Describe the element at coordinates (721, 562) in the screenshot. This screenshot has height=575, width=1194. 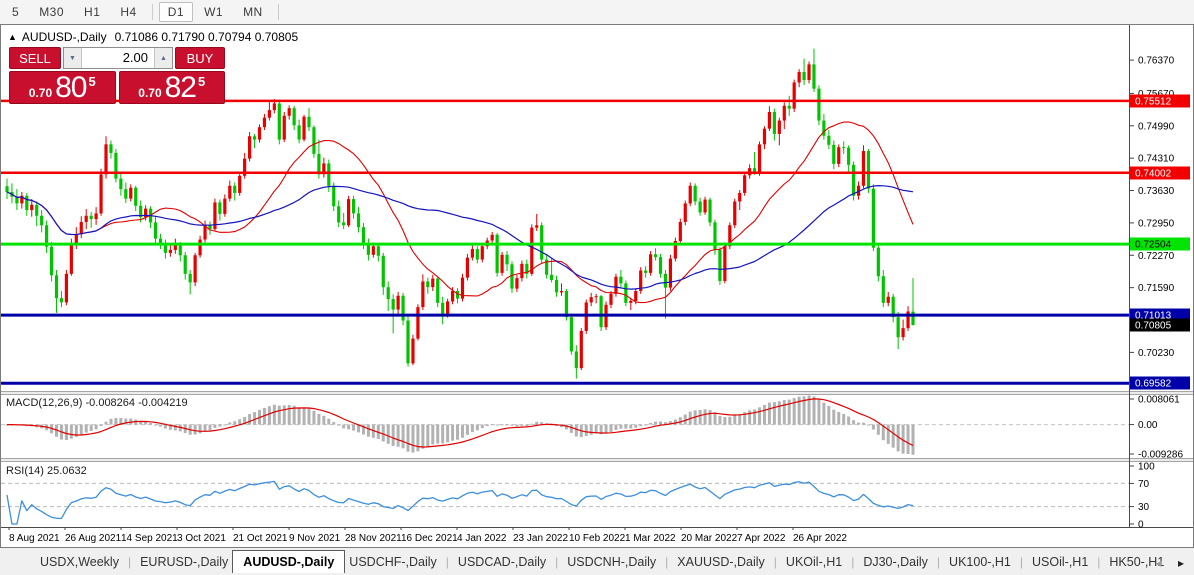
I see `chart-tab-xauusd-daily: XAUUSD-,Daily` at that location.